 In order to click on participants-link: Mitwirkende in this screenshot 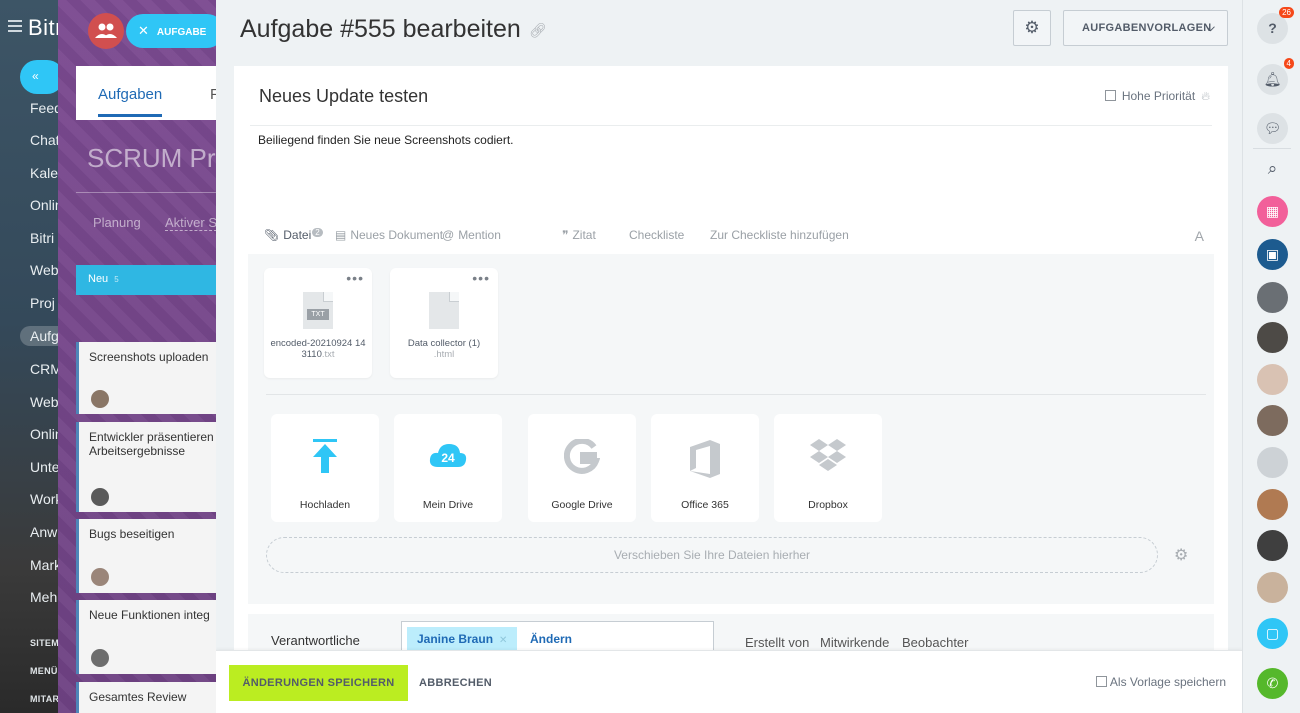, I will do `click(854, 642)`.